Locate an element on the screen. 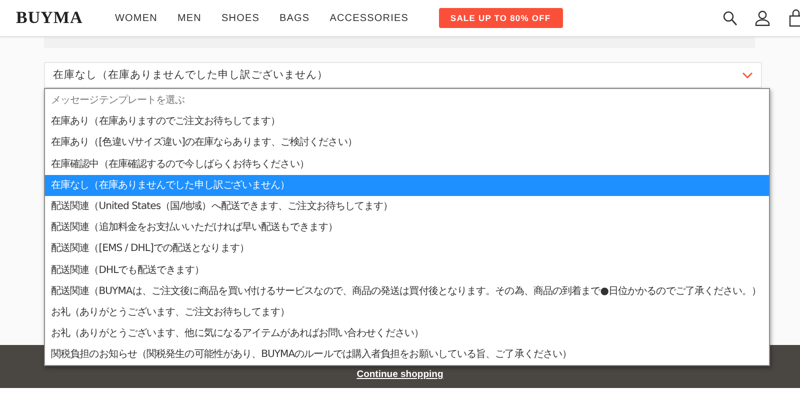 This screenshot has width=800, height=419. dropdown-option: 配送関連（United States（国/地域）へ配送できます、ご注文お待ちしてます） is located at coordinates (407, 207).